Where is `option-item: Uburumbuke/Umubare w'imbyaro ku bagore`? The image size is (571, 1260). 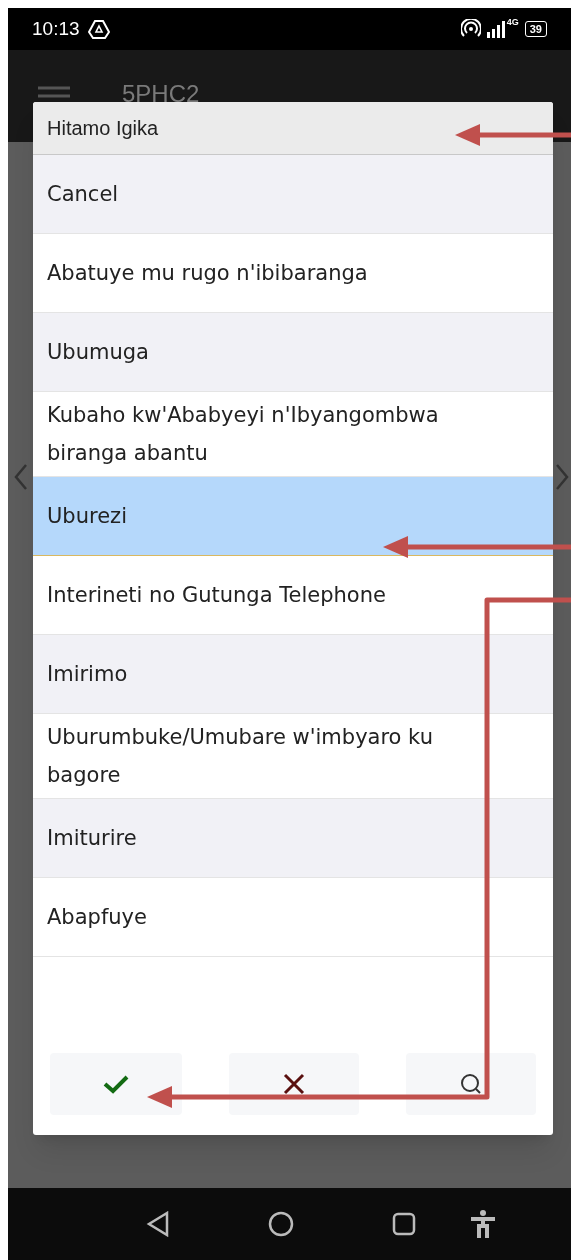
option-item: Uburumbuke/Umubare w'imbyaro ku bagore is located at coordinates (293, 756).